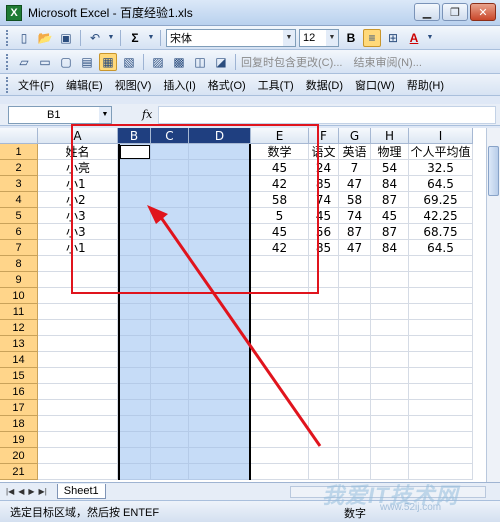  Describe the element at coordinates (81, 491) in the screenshot. I see `sheet-tab: Sheet1` at that location.